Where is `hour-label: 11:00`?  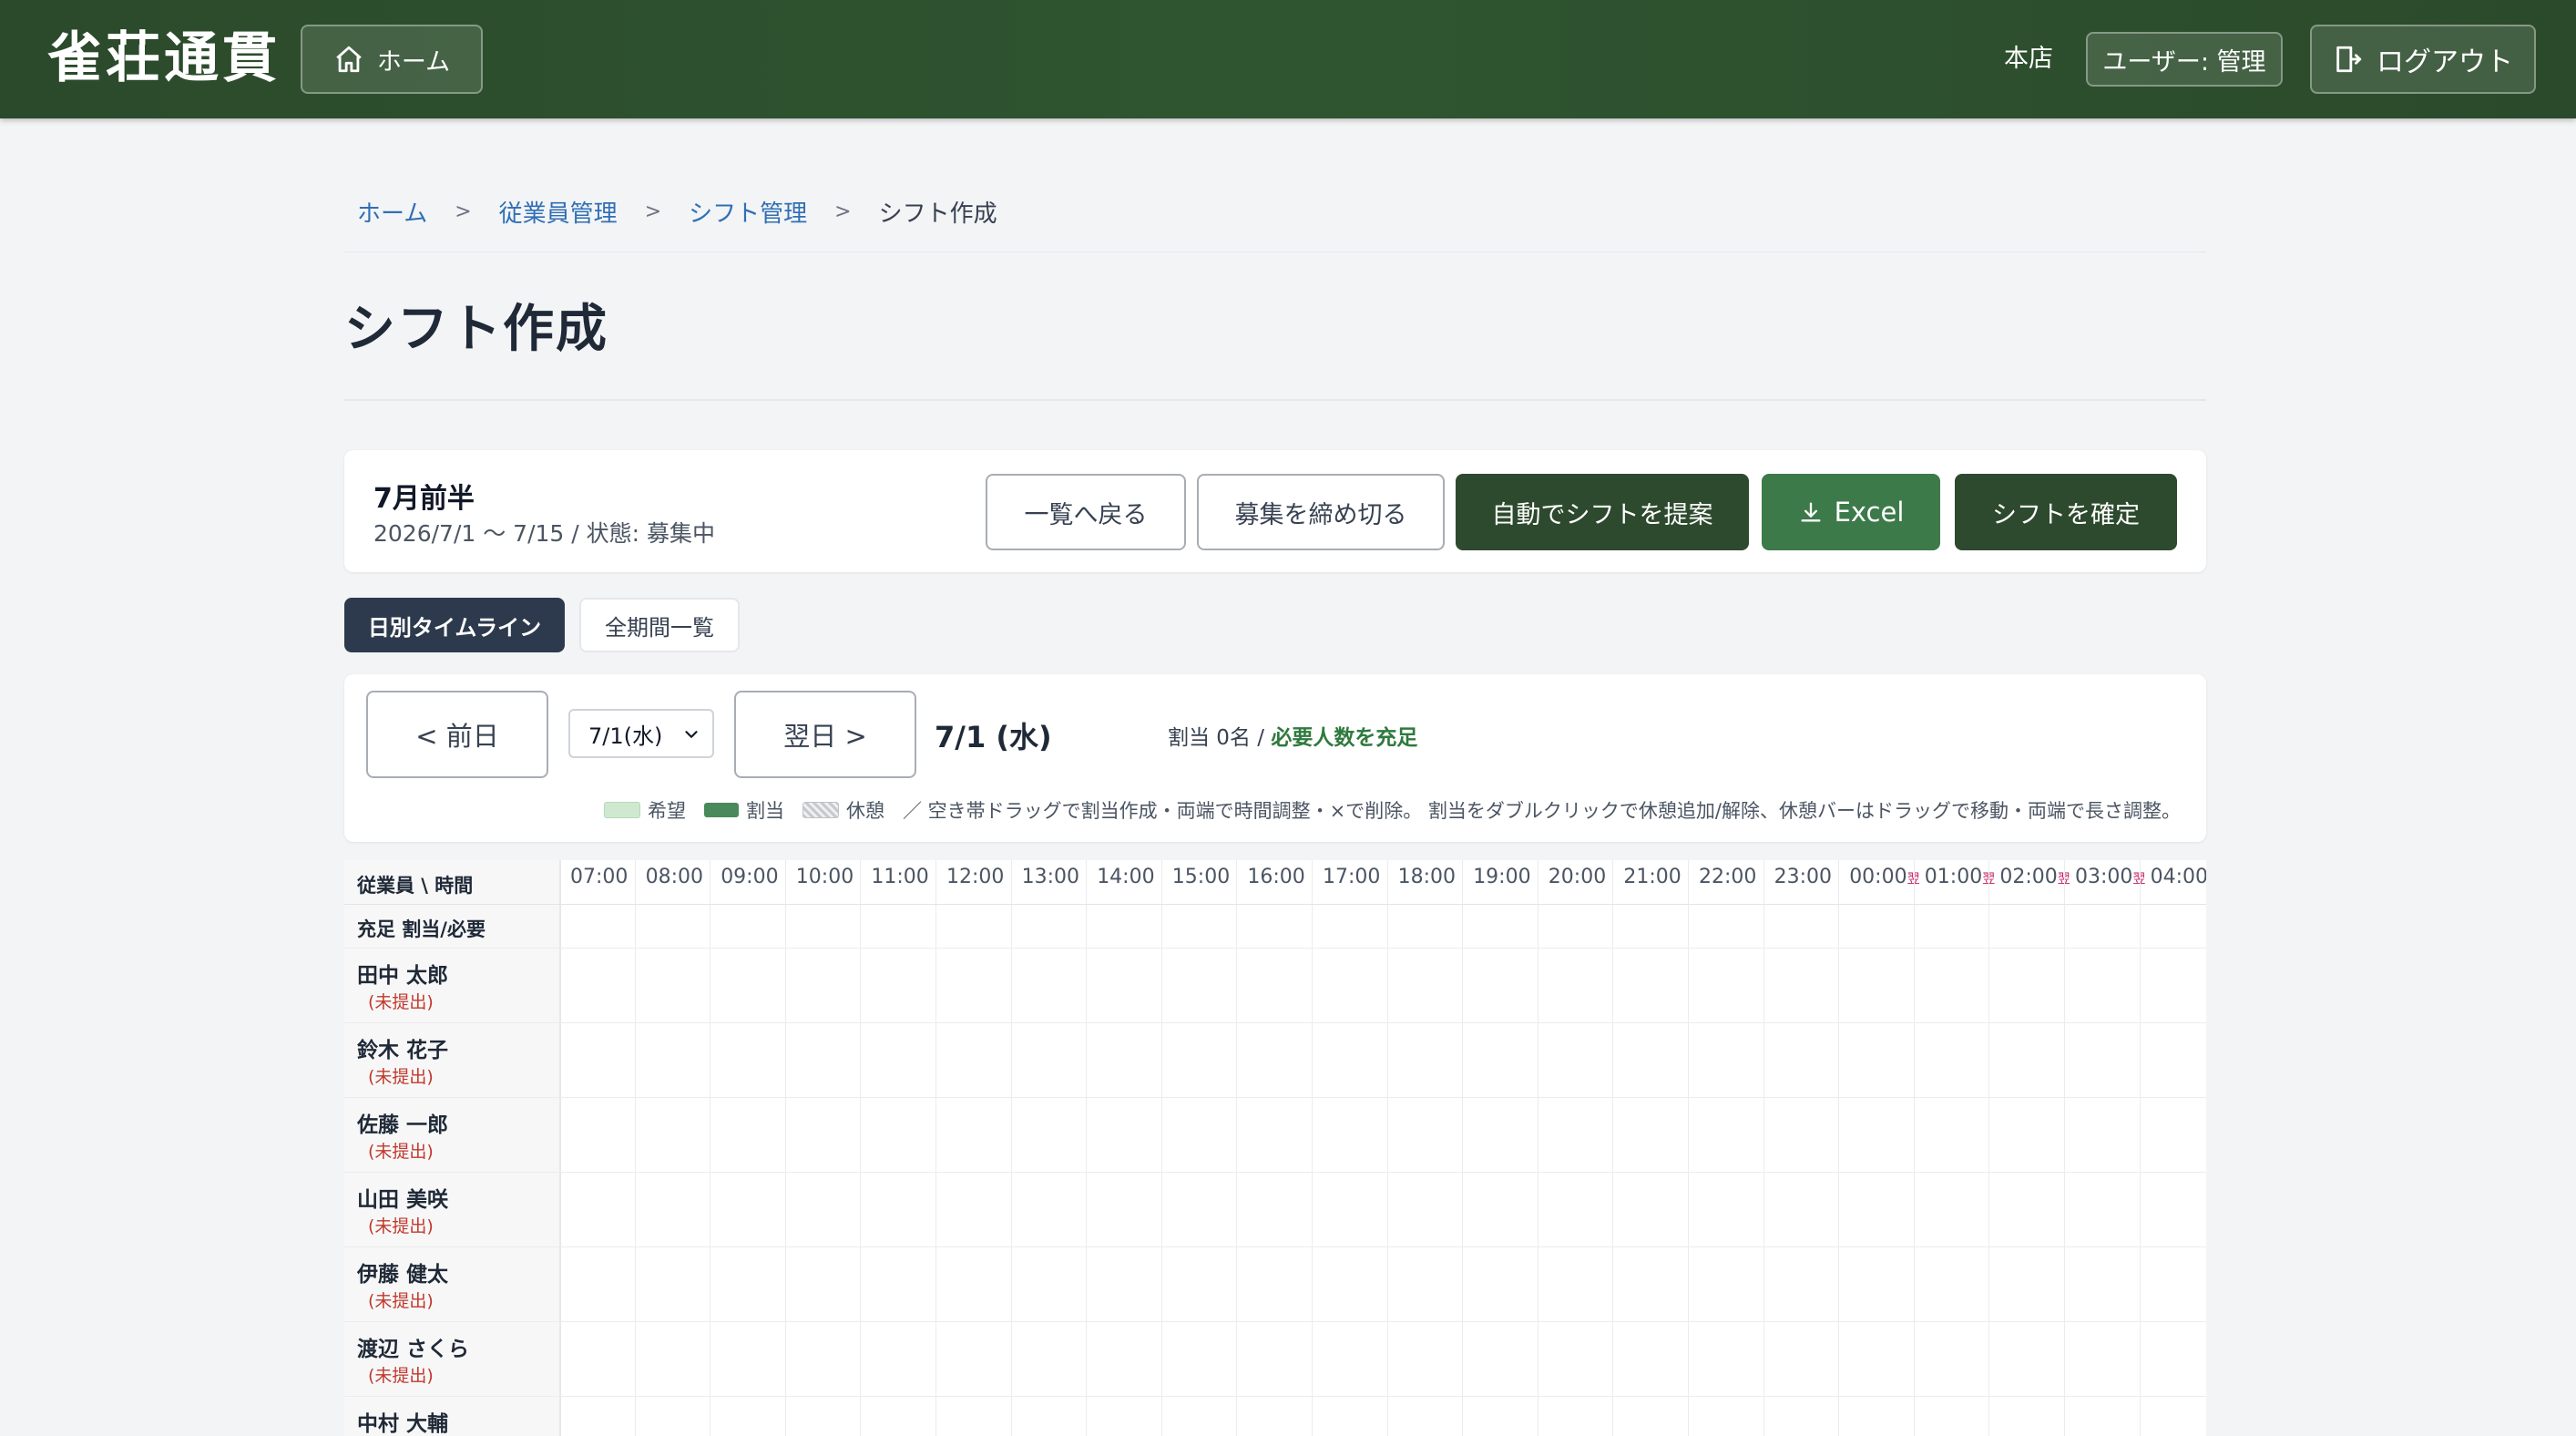
hour-label: 11:00 is located at coordinates (899, 877).